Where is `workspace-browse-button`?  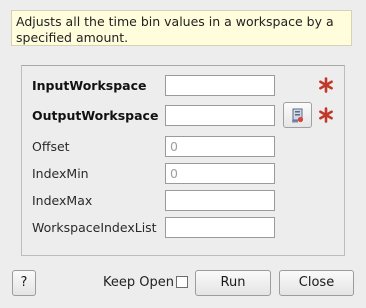 workspace-browse-button is located at coordinates (297, 115).